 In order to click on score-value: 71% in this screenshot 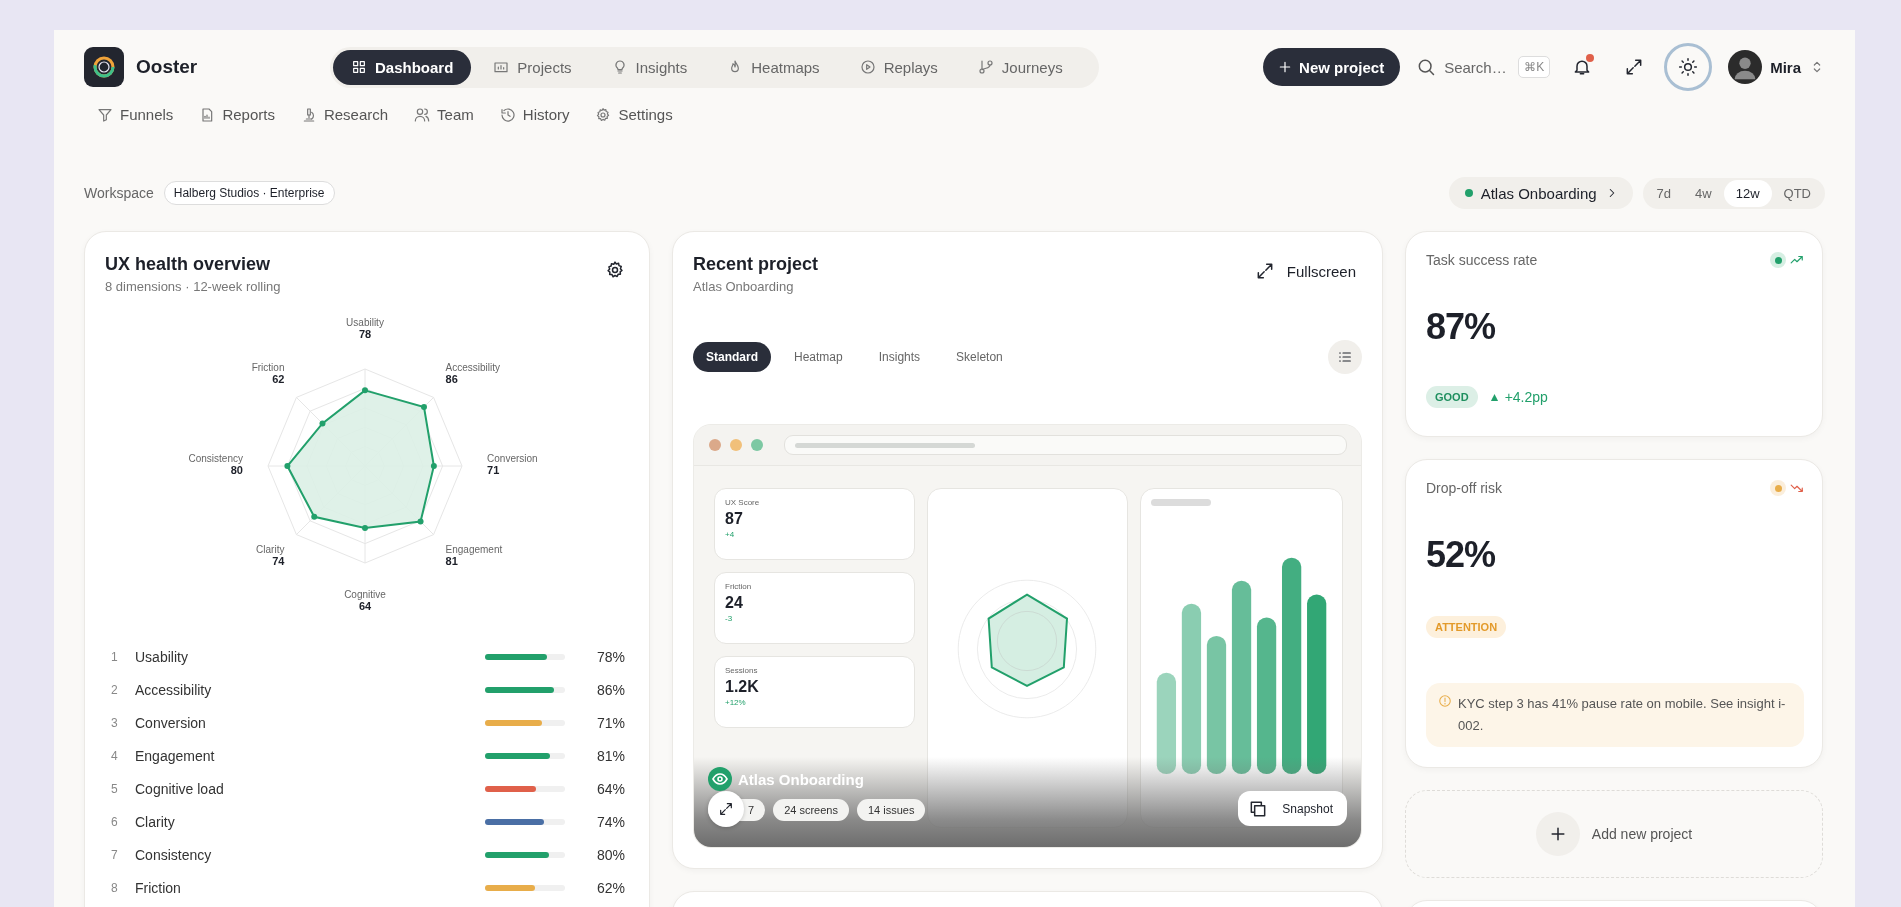, I will do `click(610, 722)`.